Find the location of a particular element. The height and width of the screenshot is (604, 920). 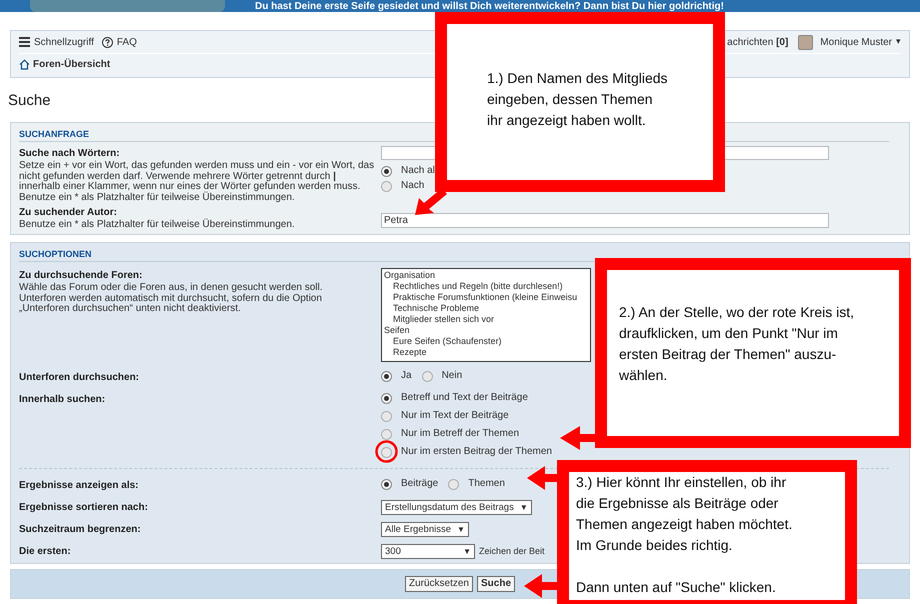

highlight-circle is located at coordinates (386, 451).